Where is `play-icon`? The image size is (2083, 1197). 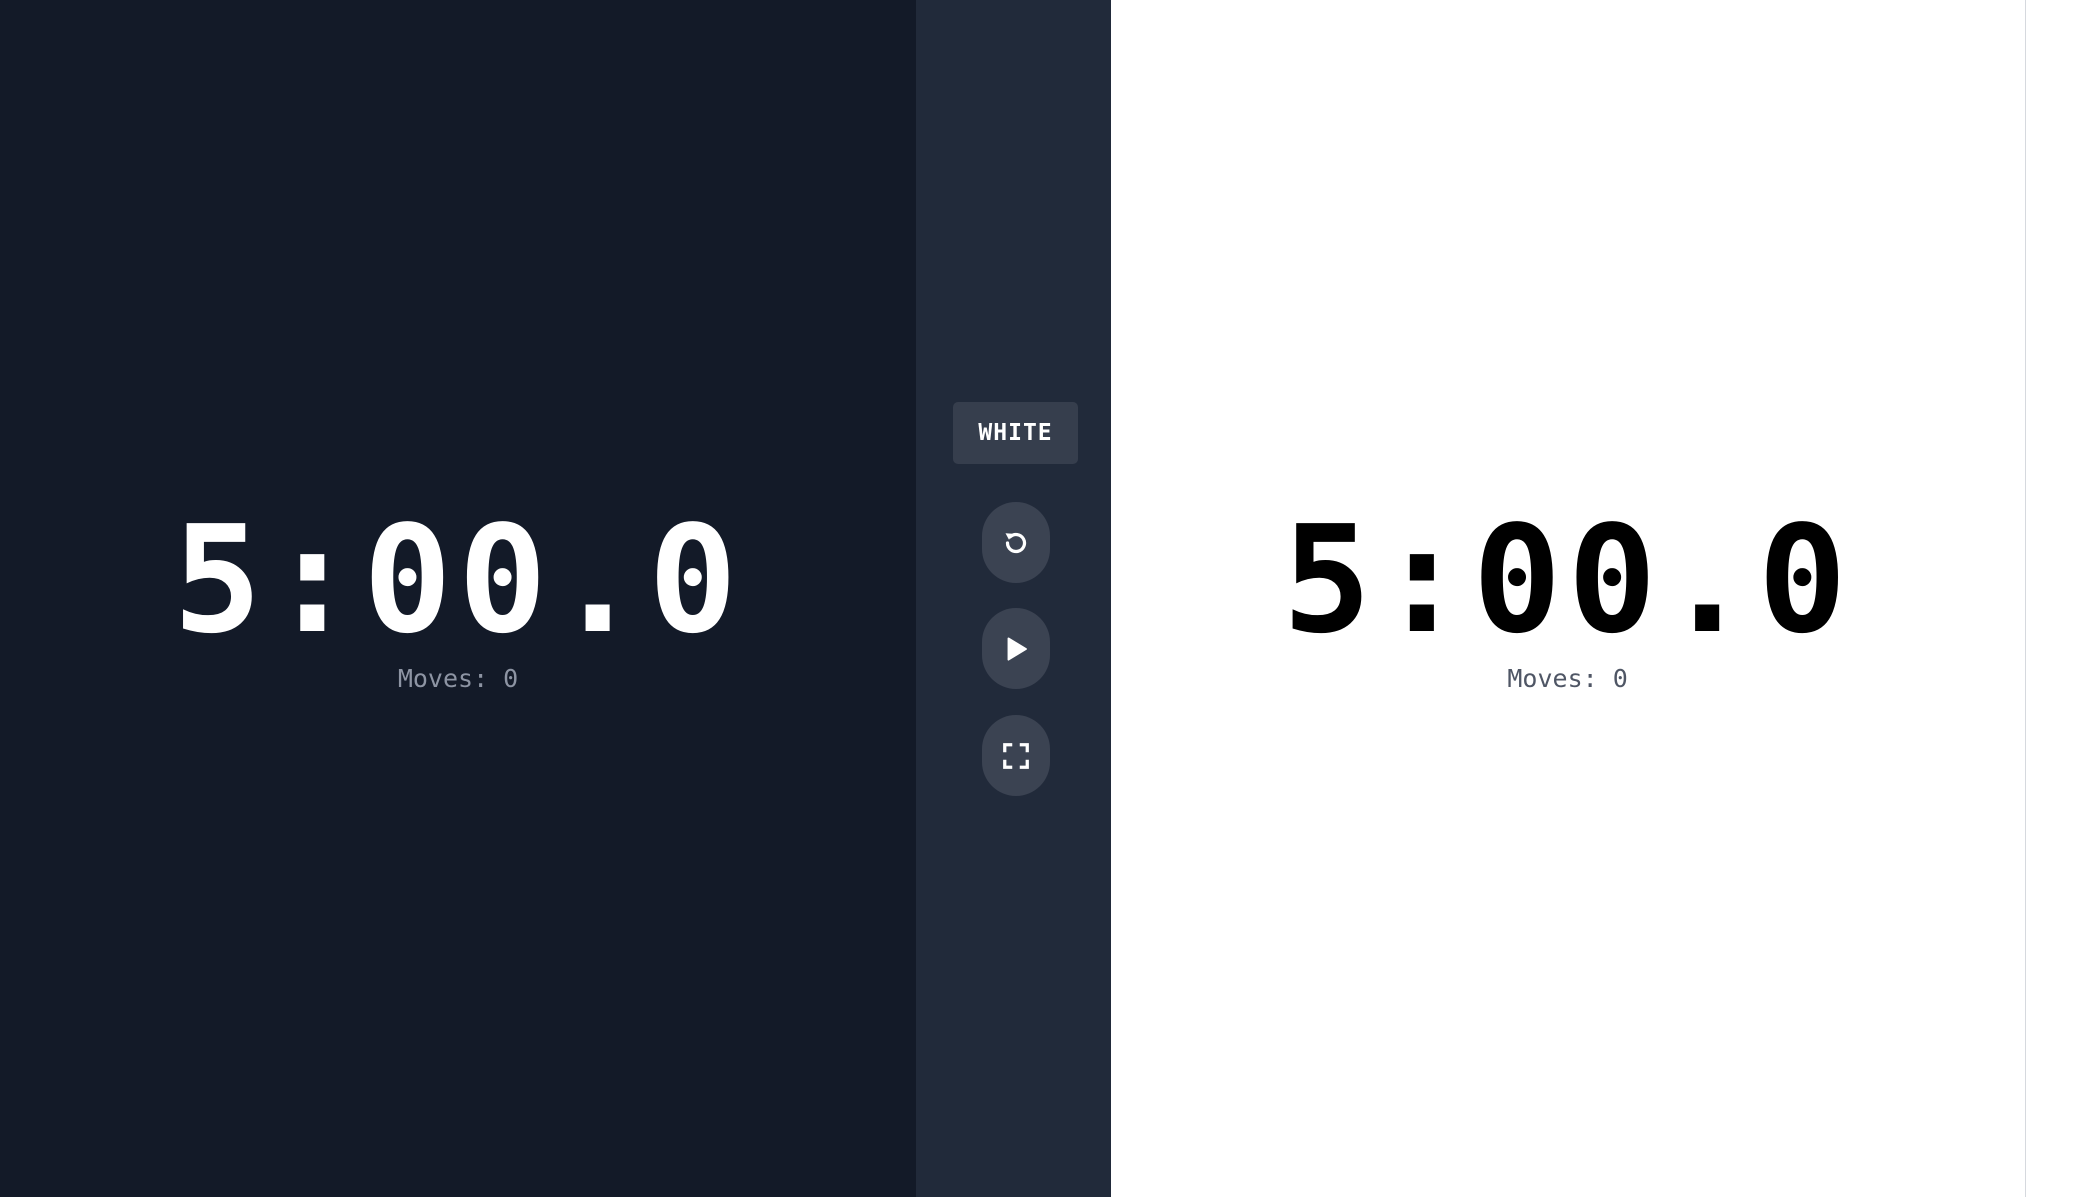
play-icon is located at coordinates (1017, 648).